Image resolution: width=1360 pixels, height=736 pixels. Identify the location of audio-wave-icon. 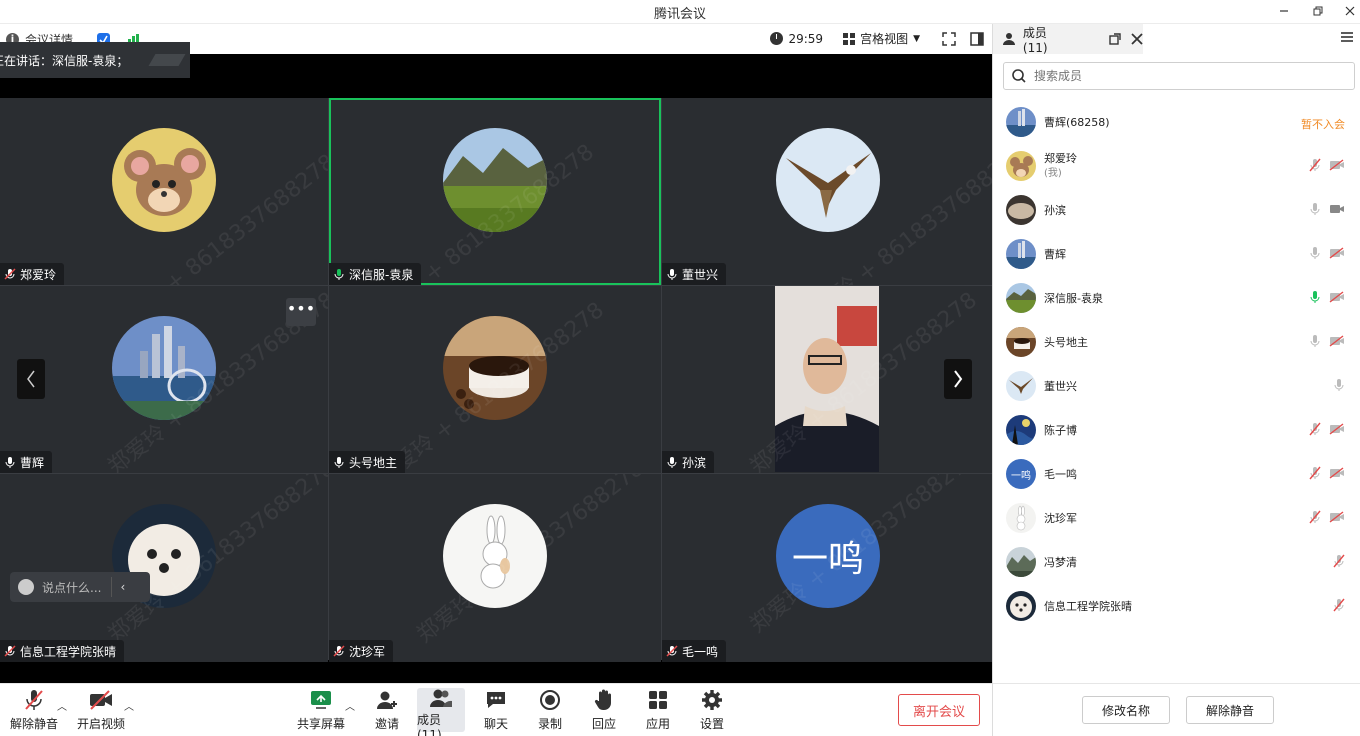
(167, 60).